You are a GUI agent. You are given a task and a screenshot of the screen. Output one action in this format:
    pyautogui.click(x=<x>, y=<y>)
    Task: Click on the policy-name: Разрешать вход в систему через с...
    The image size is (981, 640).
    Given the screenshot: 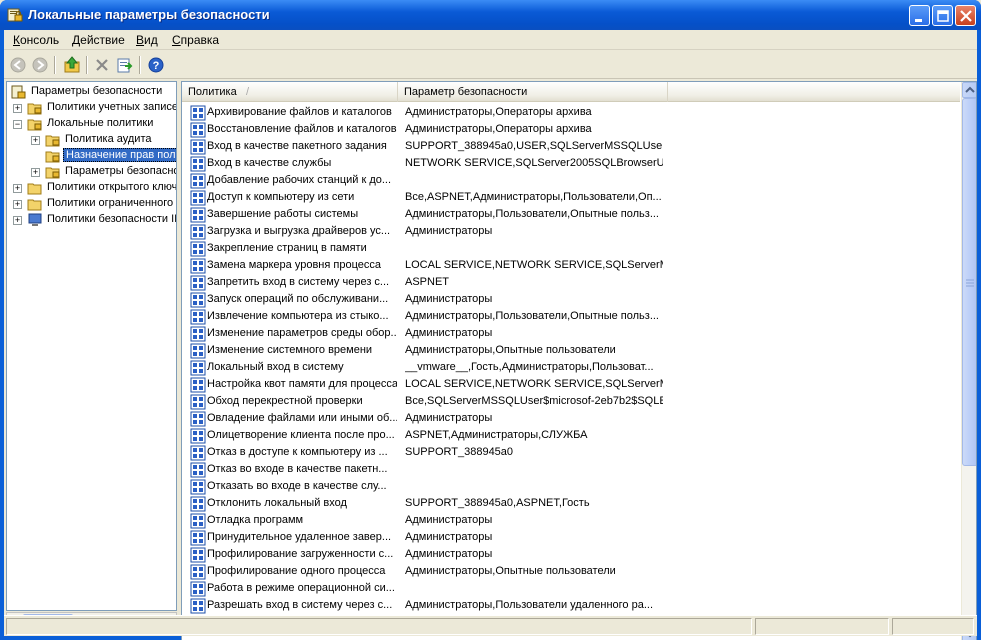 What is the action you would take?
    pyautogui.click(x=300, y=605)
    